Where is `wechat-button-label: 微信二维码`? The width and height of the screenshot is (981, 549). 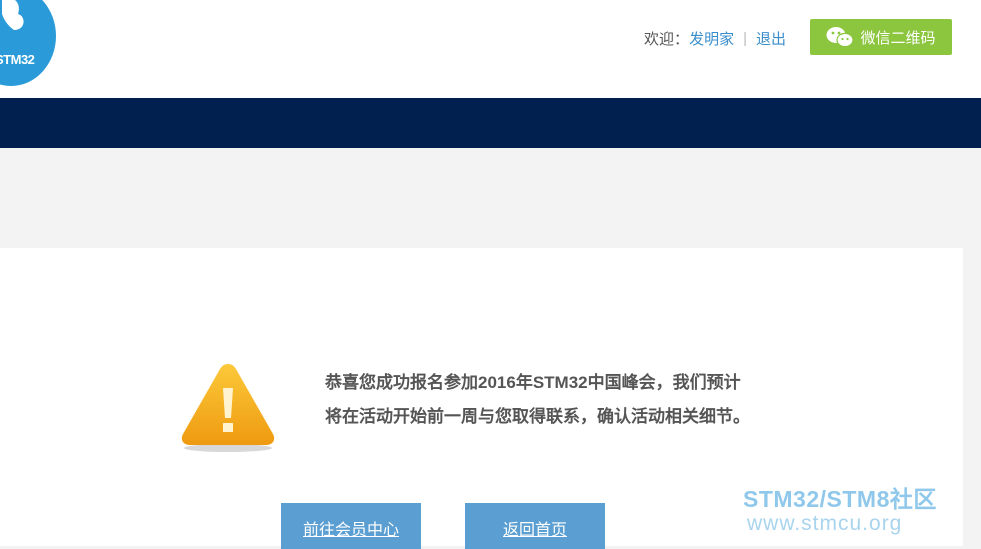 wechat-button-label: 微信二维码 is located at coordinates (898, 38).